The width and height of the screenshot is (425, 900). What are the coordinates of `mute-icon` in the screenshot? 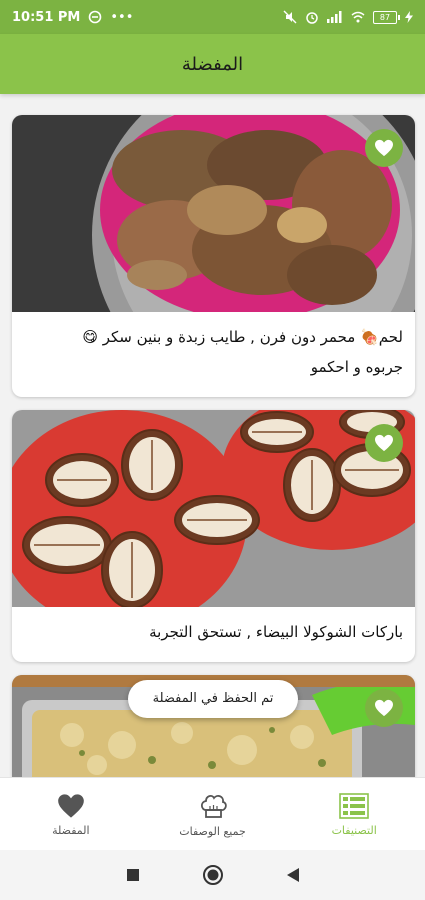 It's located at (290, 17).